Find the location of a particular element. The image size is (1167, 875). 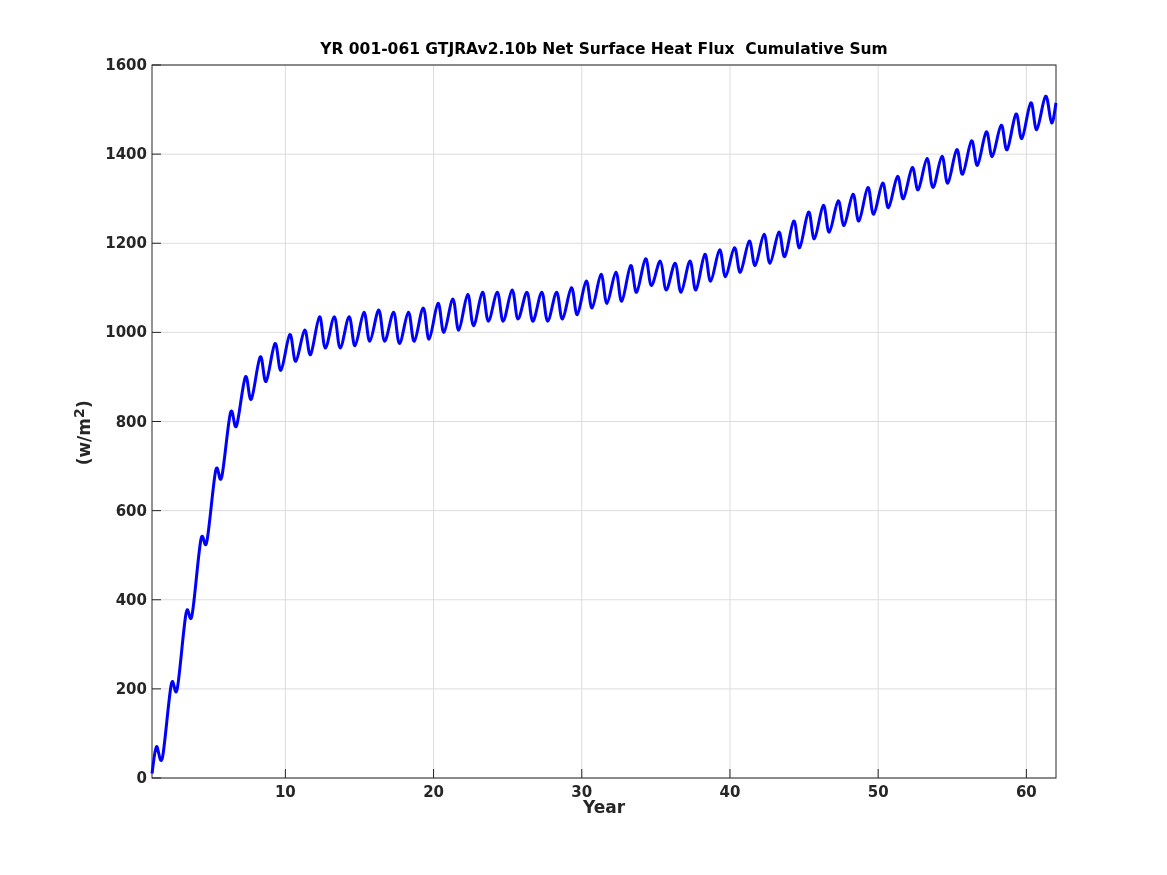

y-tick-label: 1400 is located at coordinates (126, 154).